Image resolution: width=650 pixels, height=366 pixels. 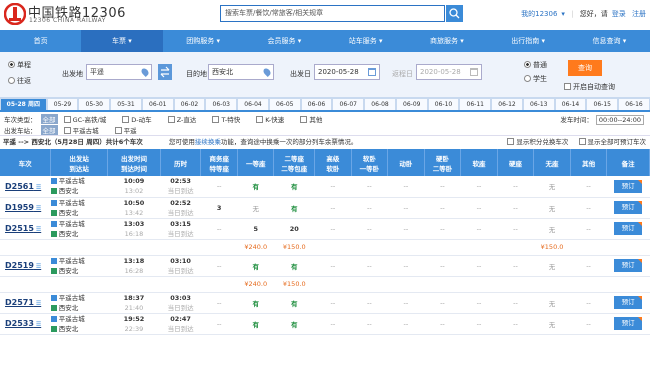 What do you see at coordinates (537, 142) in the screenshot?
I see `show-points-checkbox: 显示积分兑换车次` at bounding box center [537, 142].